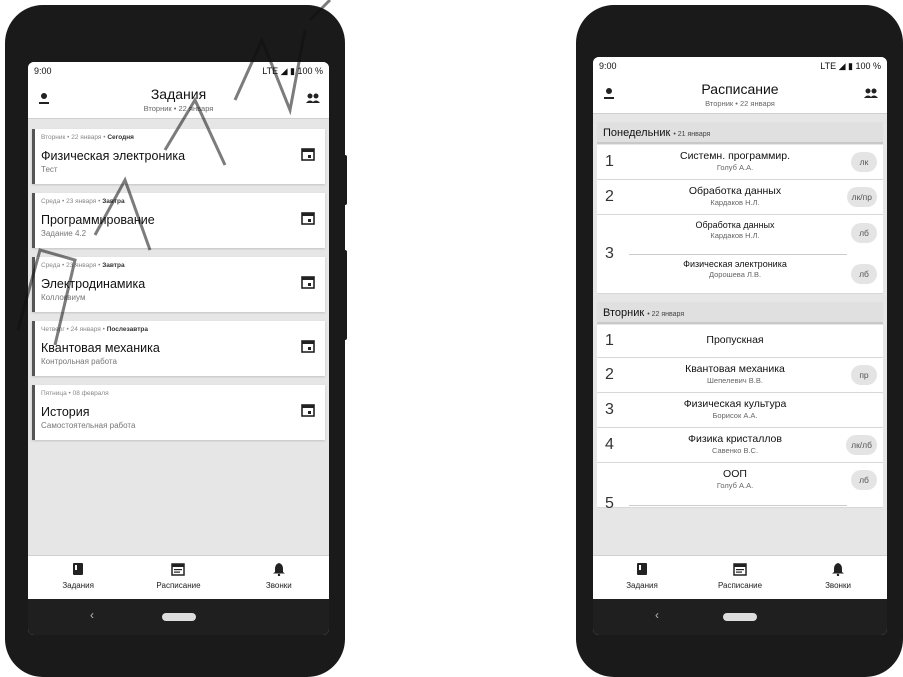 This screenshot has width=903, height=677. Describe the element at coordinates (43, 71) in the screenshot. I see `status-time: 9:00` at that location.